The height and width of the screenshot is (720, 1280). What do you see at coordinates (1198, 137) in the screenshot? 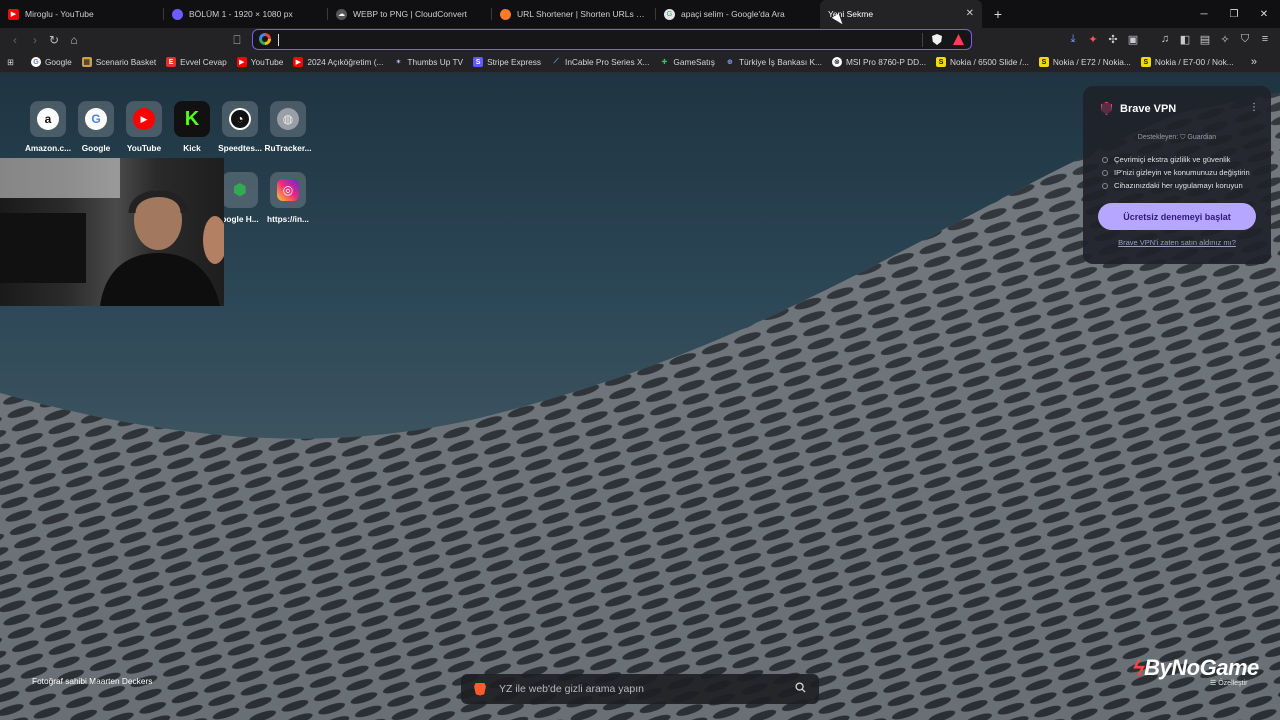
I see `guardian-logo-icon: ⛉ Guardian` at bounding box center [1198, 137].